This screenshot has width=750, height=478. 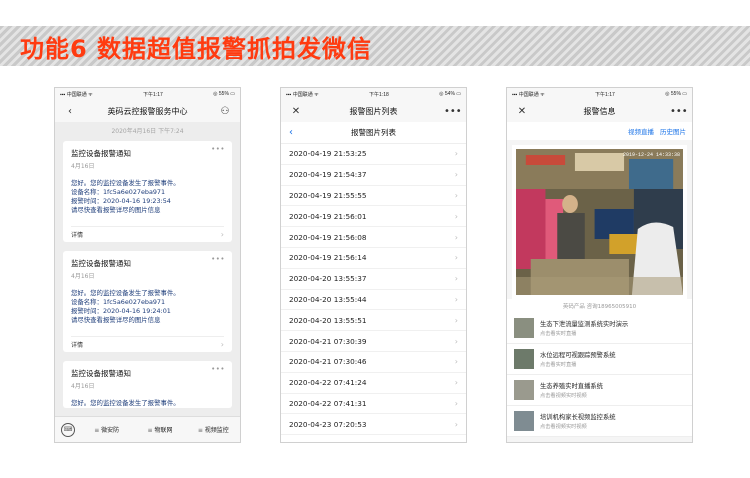 What do you see at coordinates (599, 390) in the screenshot?
I see `system-list-item: 生态养殖实时直播系统 点击看视频实时视频` at bounding box center [599, 390].